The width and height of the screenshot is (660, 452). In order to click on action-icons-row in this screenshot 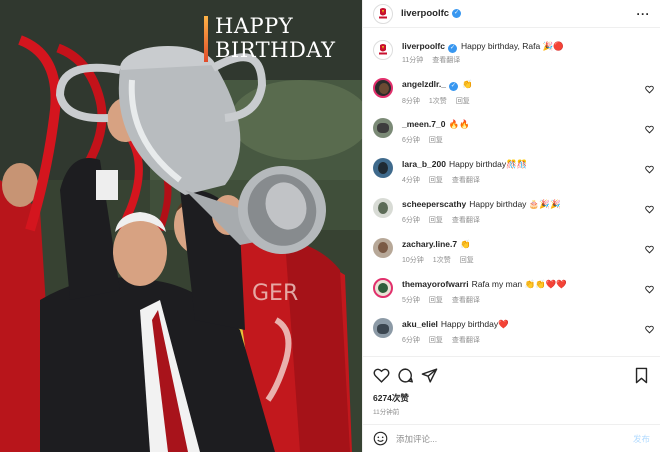, I will do `click(511, 370)`.